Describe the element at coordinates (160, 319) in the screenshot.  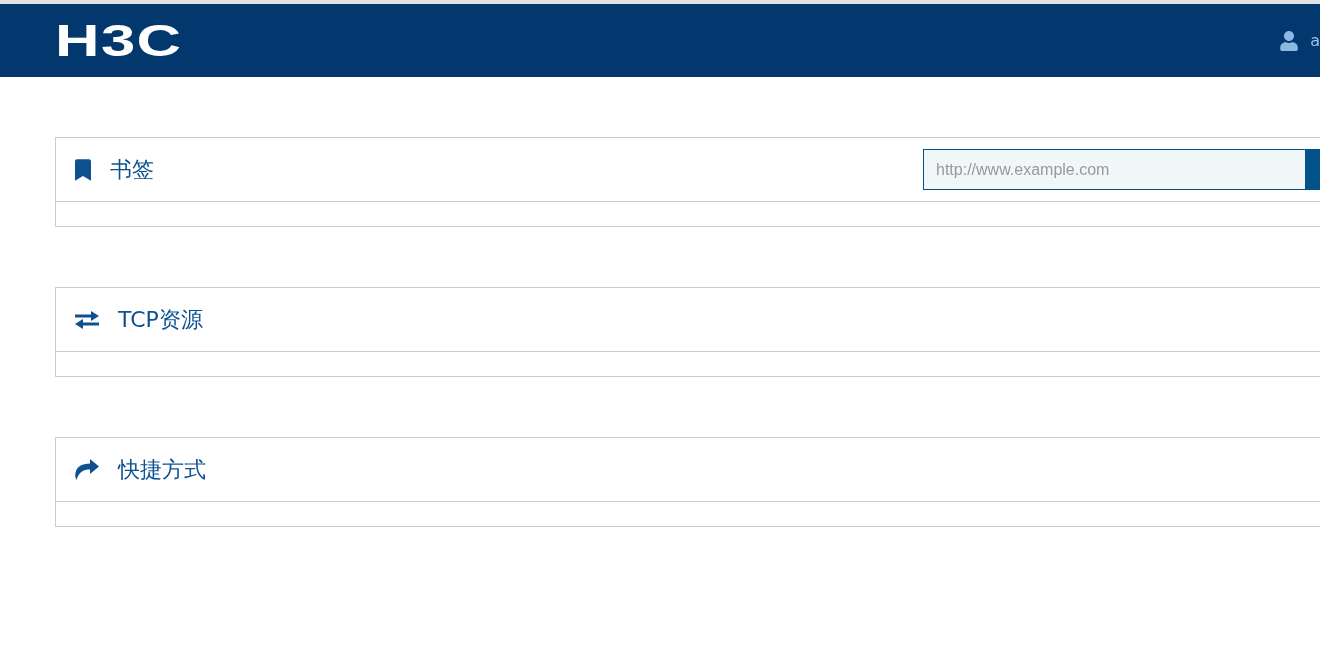
I see `panel-title: TCP资源` at that location.